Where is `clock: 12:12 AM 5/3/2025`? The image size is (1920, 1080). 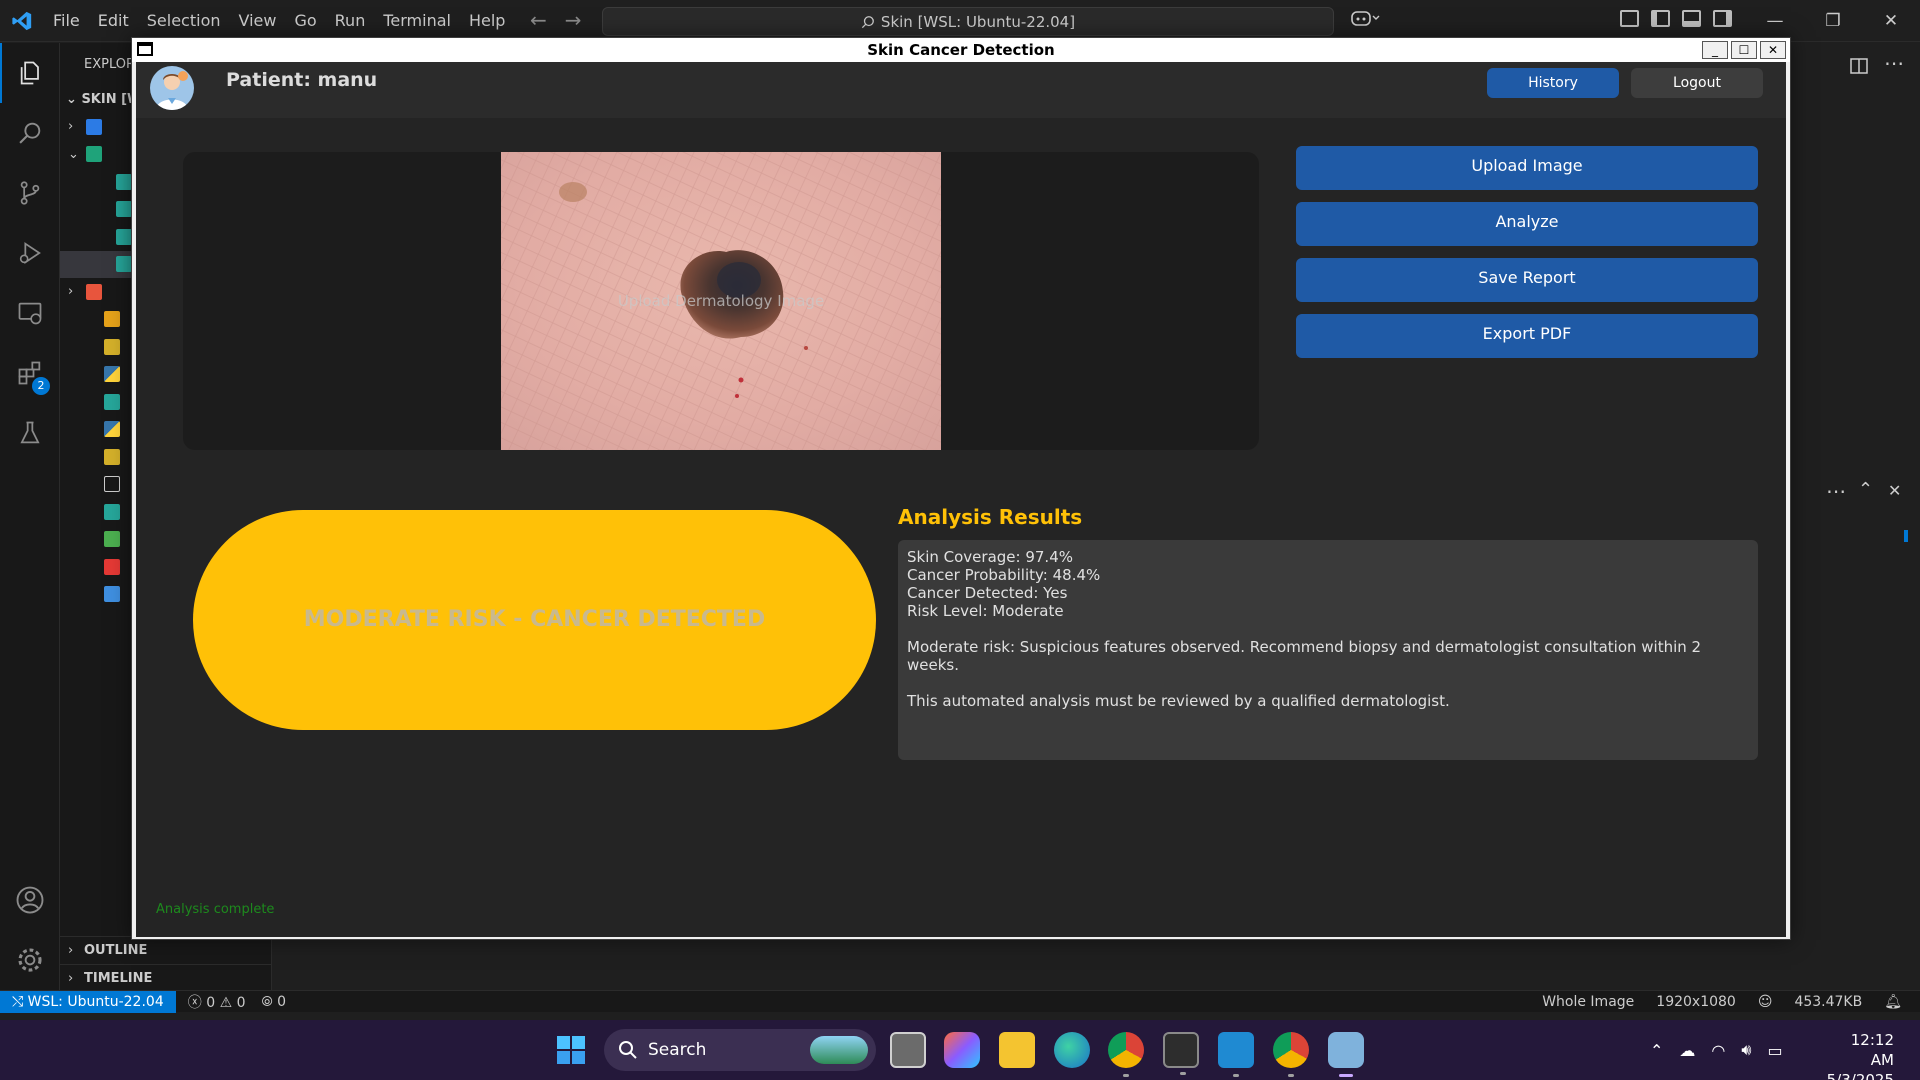
clock: 12:12 AM 5/3/2025 is located at coordinates (1859, 1055).